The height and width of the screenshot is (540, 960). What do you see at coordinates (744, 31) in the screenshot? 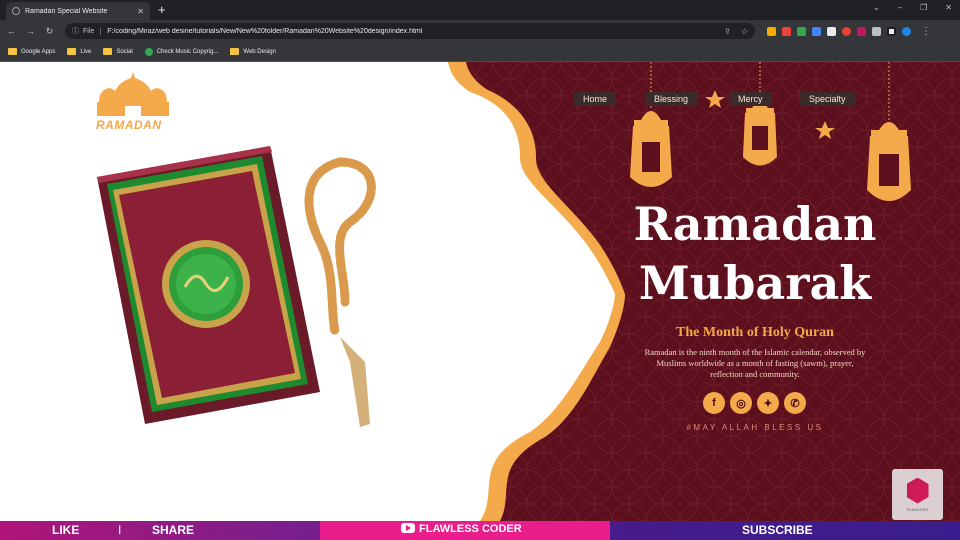
I see `bookmark-star-icon: ☆` at bounding box center [744, 31].